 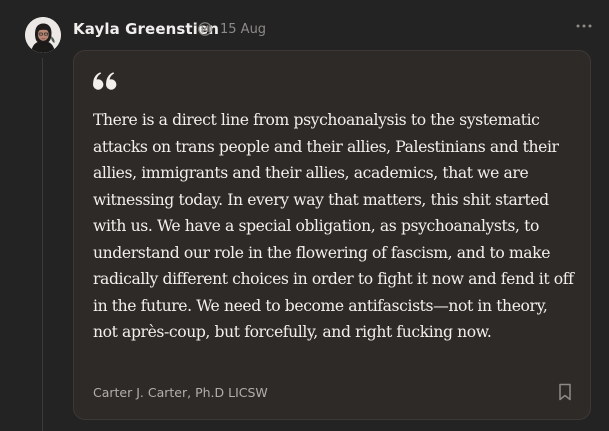 I want to click on subscriber-badge-icon, so click(x=205, y=29).